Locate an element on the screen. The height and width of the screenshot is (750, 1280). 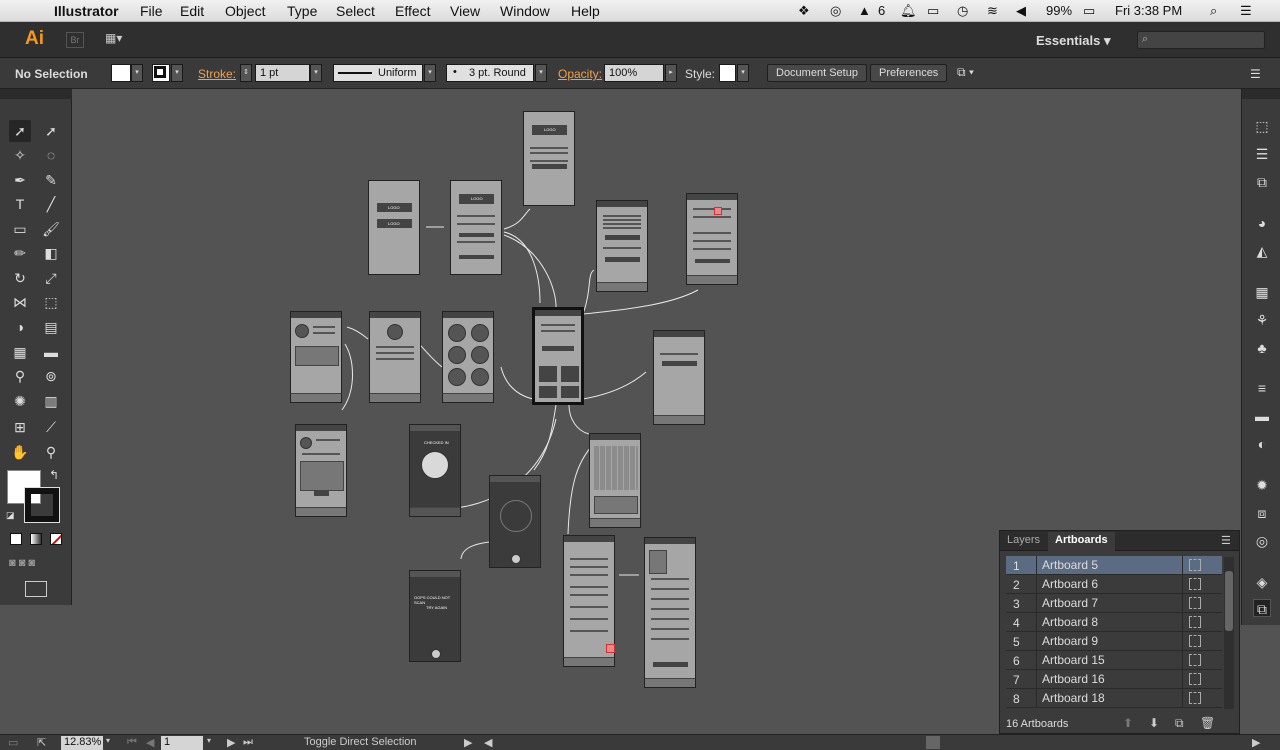
time-machine-icon: ◷ is located at coordinates (962, 11).